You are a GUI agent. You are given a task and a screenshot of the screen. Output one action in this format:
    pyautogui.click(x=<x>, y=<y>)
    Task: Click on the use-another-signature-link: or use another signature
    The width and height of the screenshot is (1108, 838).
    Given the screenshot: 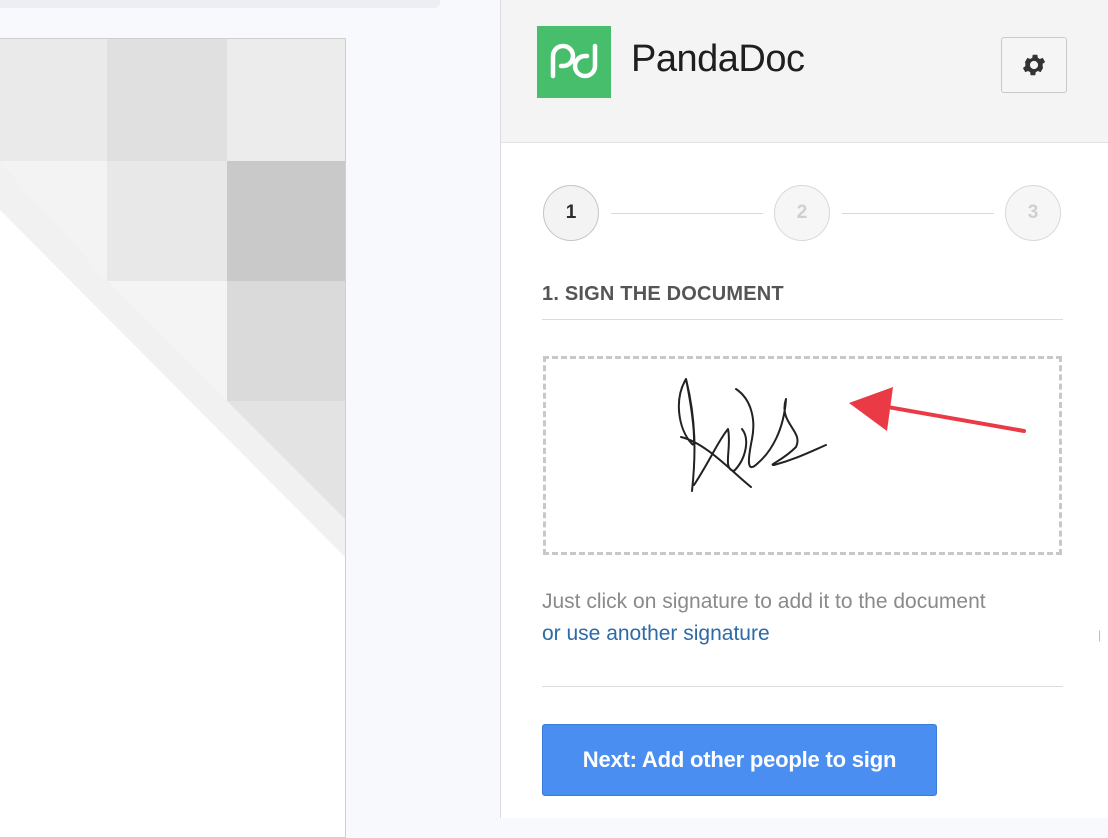 What is the action you would take?
    pyautogui.click(x=656, y=634)
    